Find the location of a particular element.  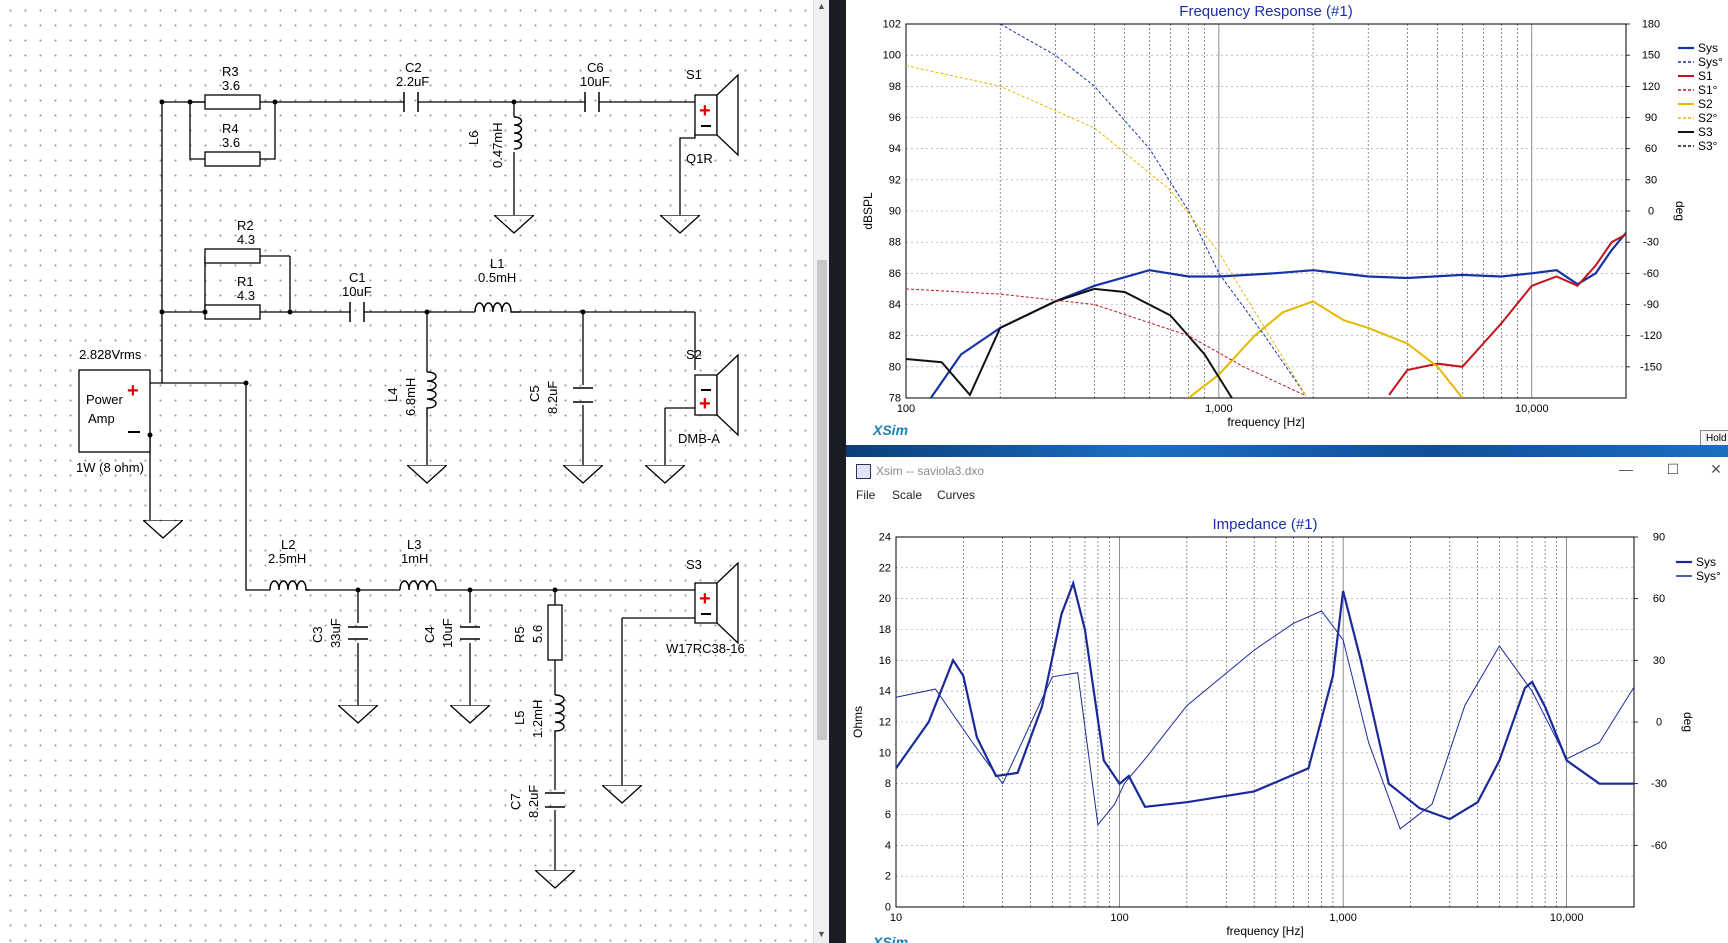

y-tick-label: 14 is located at coordinates (885, 692).